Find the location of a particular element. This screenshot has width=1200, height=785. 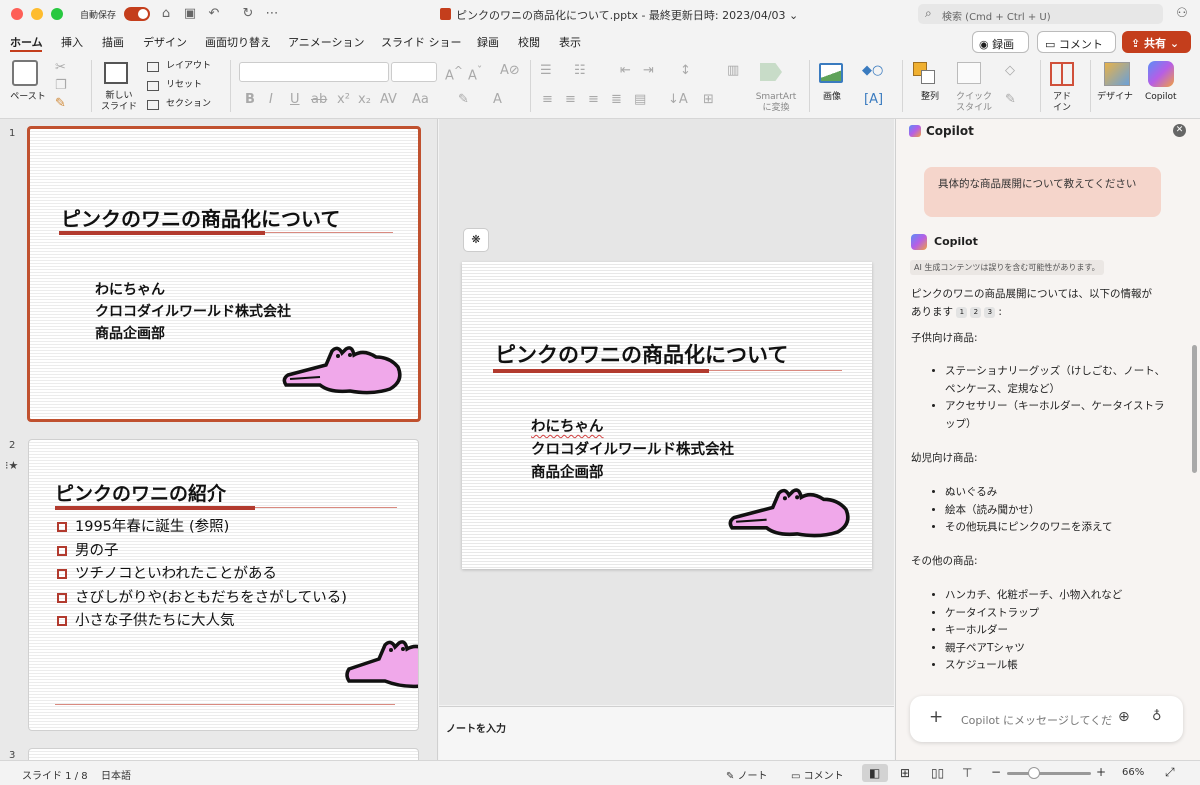

citation-2: 2 is located at coordinates (976, 312).